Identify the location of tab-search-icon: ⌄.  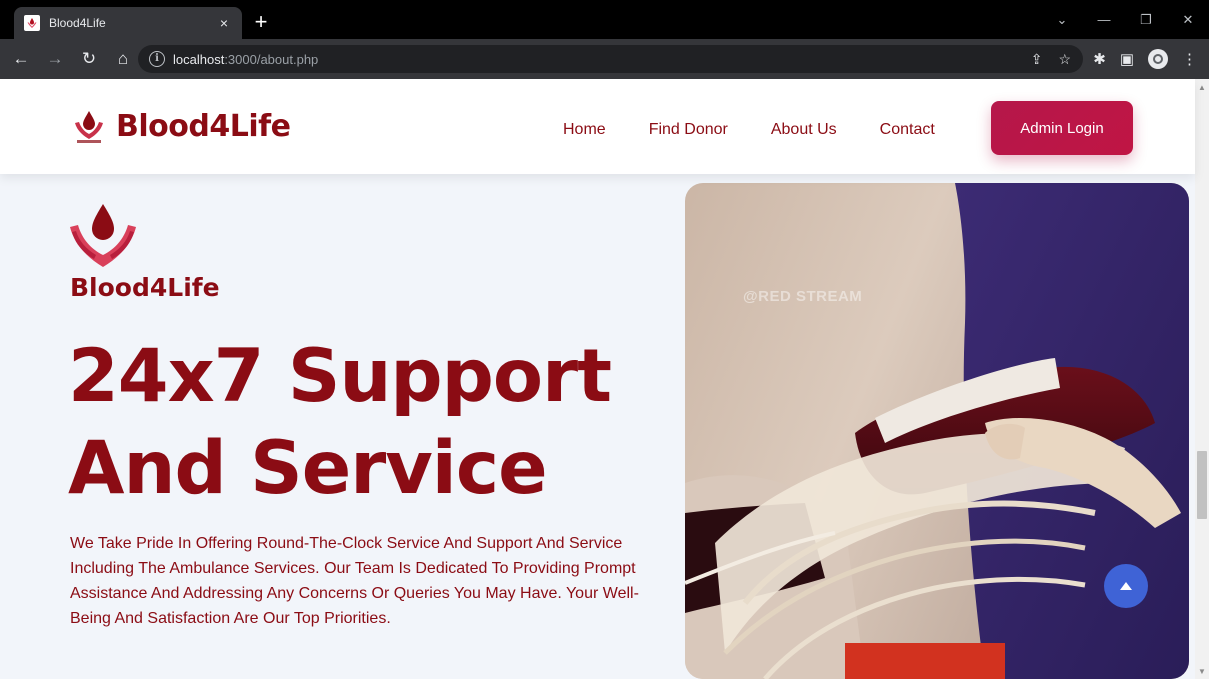
(1062, 20).